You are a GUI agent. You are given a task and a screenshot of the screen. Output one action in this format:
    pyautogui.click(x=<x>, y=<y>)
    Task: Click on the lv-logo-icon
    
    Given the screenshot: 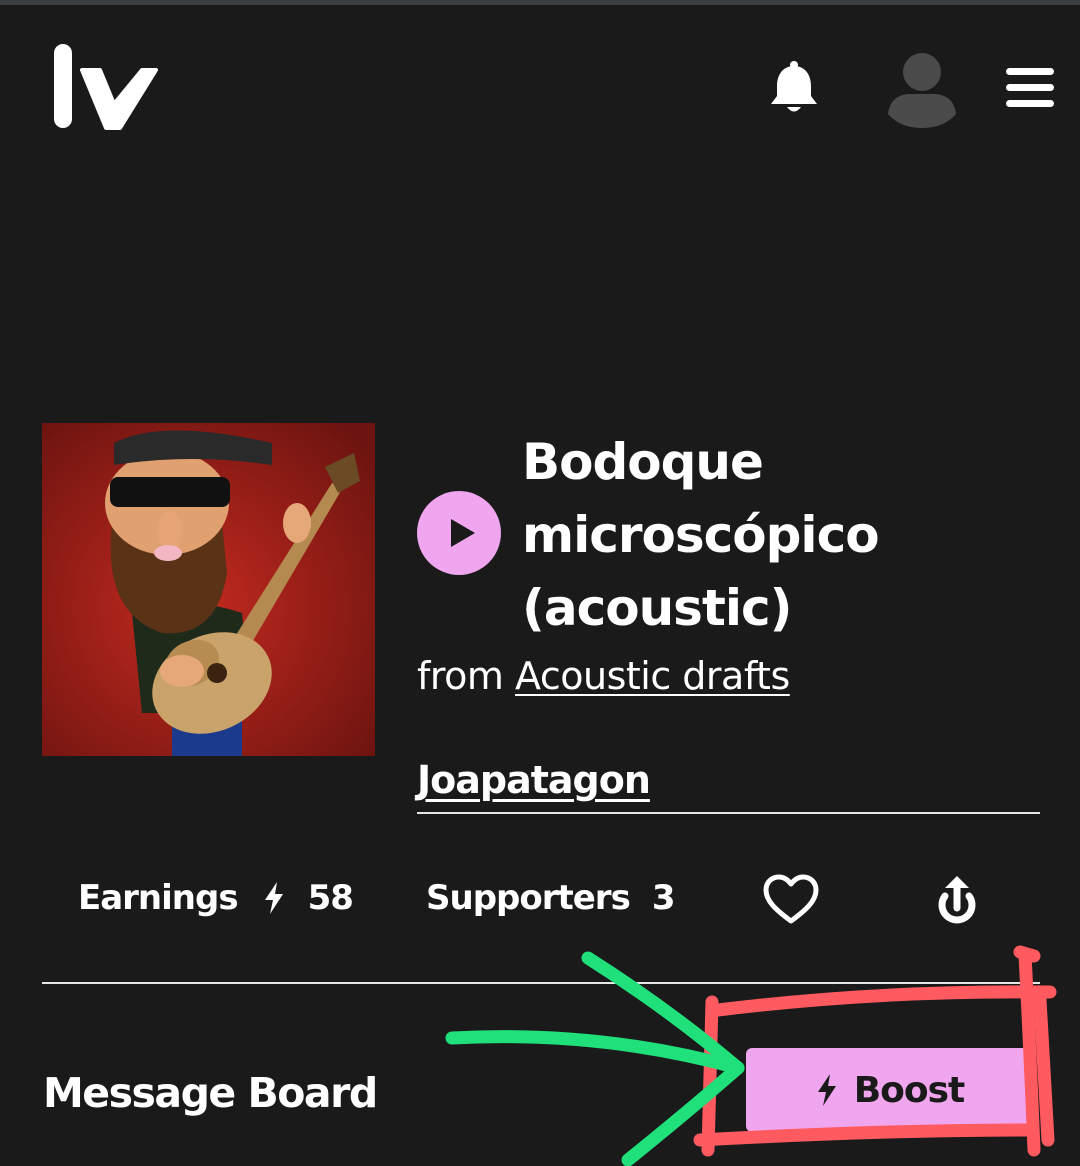 What is the action you would take?
    pyautogui.click(x=103, y=86)
    